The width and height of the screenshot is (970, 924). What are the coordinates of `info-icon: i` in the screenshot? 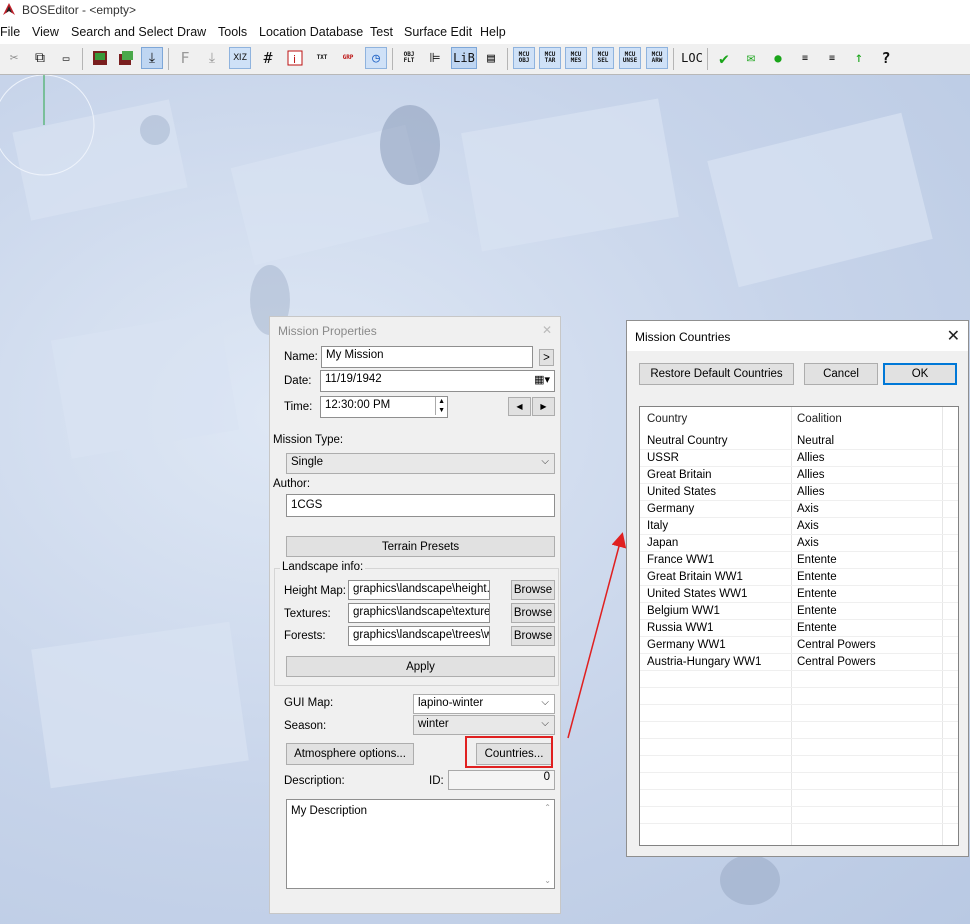 It's located at (295, 58).